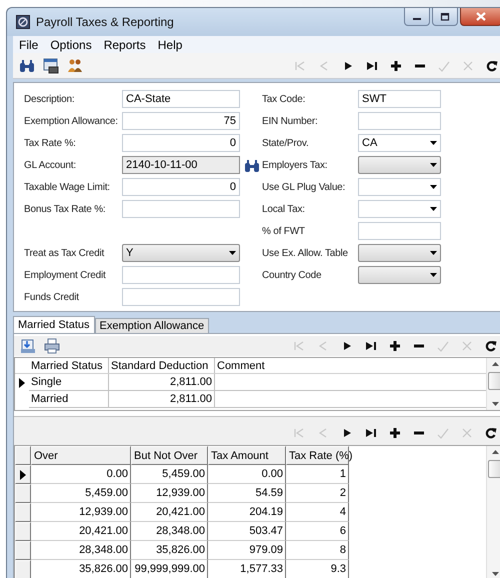  What do you see at coordinates (247, 569) in the screenshot?
I see `table-cell: 1,577.33` at bounding box center [247, 569].